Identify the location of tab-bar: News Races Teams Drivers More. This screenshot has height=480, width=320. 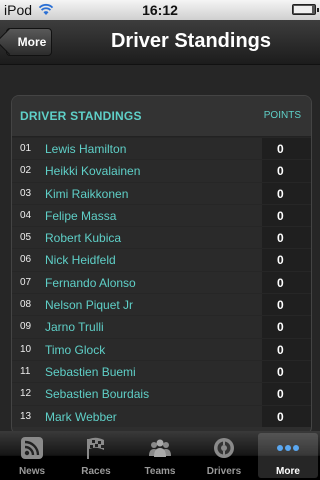
(160, 455).